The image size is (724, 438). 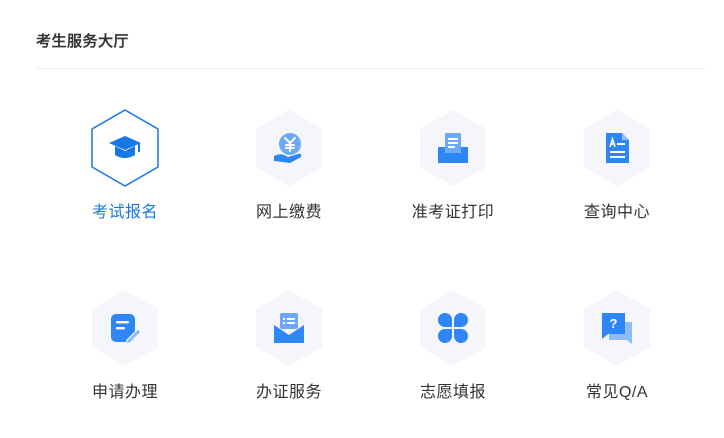 I want to click on divider, so click(x=371, y=68).